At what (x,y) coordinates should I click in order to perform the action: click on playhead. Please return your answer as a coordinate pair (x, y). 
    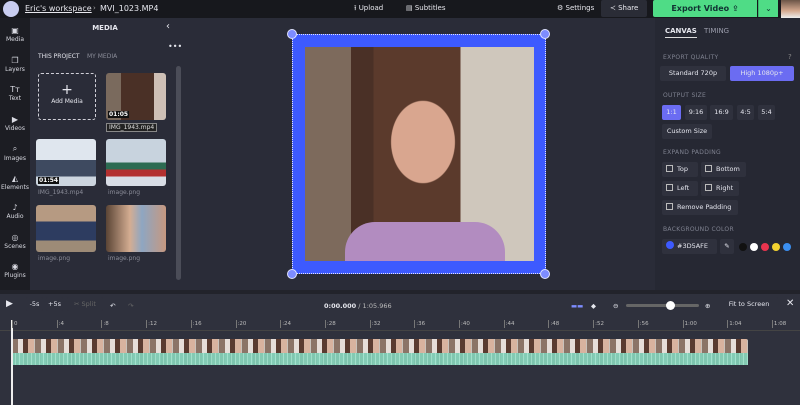
    Looking at the image, I should click on (12, 362).